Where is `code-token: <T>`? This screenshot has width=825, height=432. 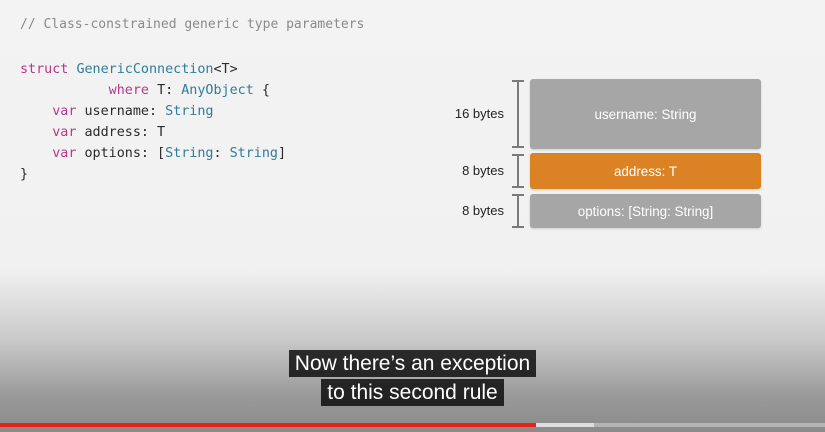
code-token: <T> is located at coordinates (225, 69).